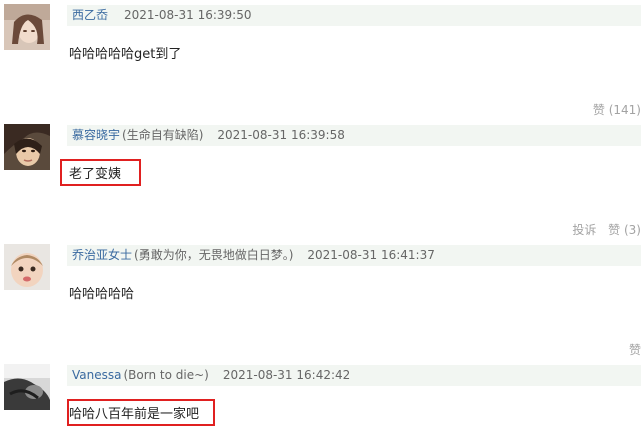 This screenshot has height=434, width=641. What do you see at coordinates (96, 375) in the screenshot?
I see `username-link: Vanessa` at bounding box center [96, 375].